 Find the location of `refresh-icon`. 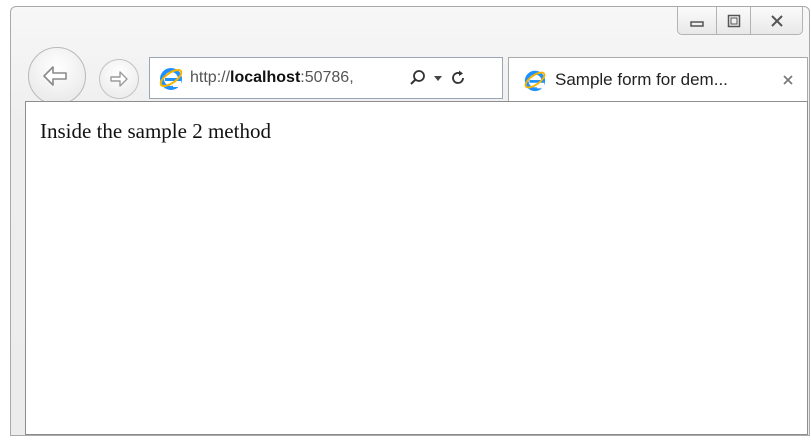

refresh-icon is located at coordinates (458, 77).